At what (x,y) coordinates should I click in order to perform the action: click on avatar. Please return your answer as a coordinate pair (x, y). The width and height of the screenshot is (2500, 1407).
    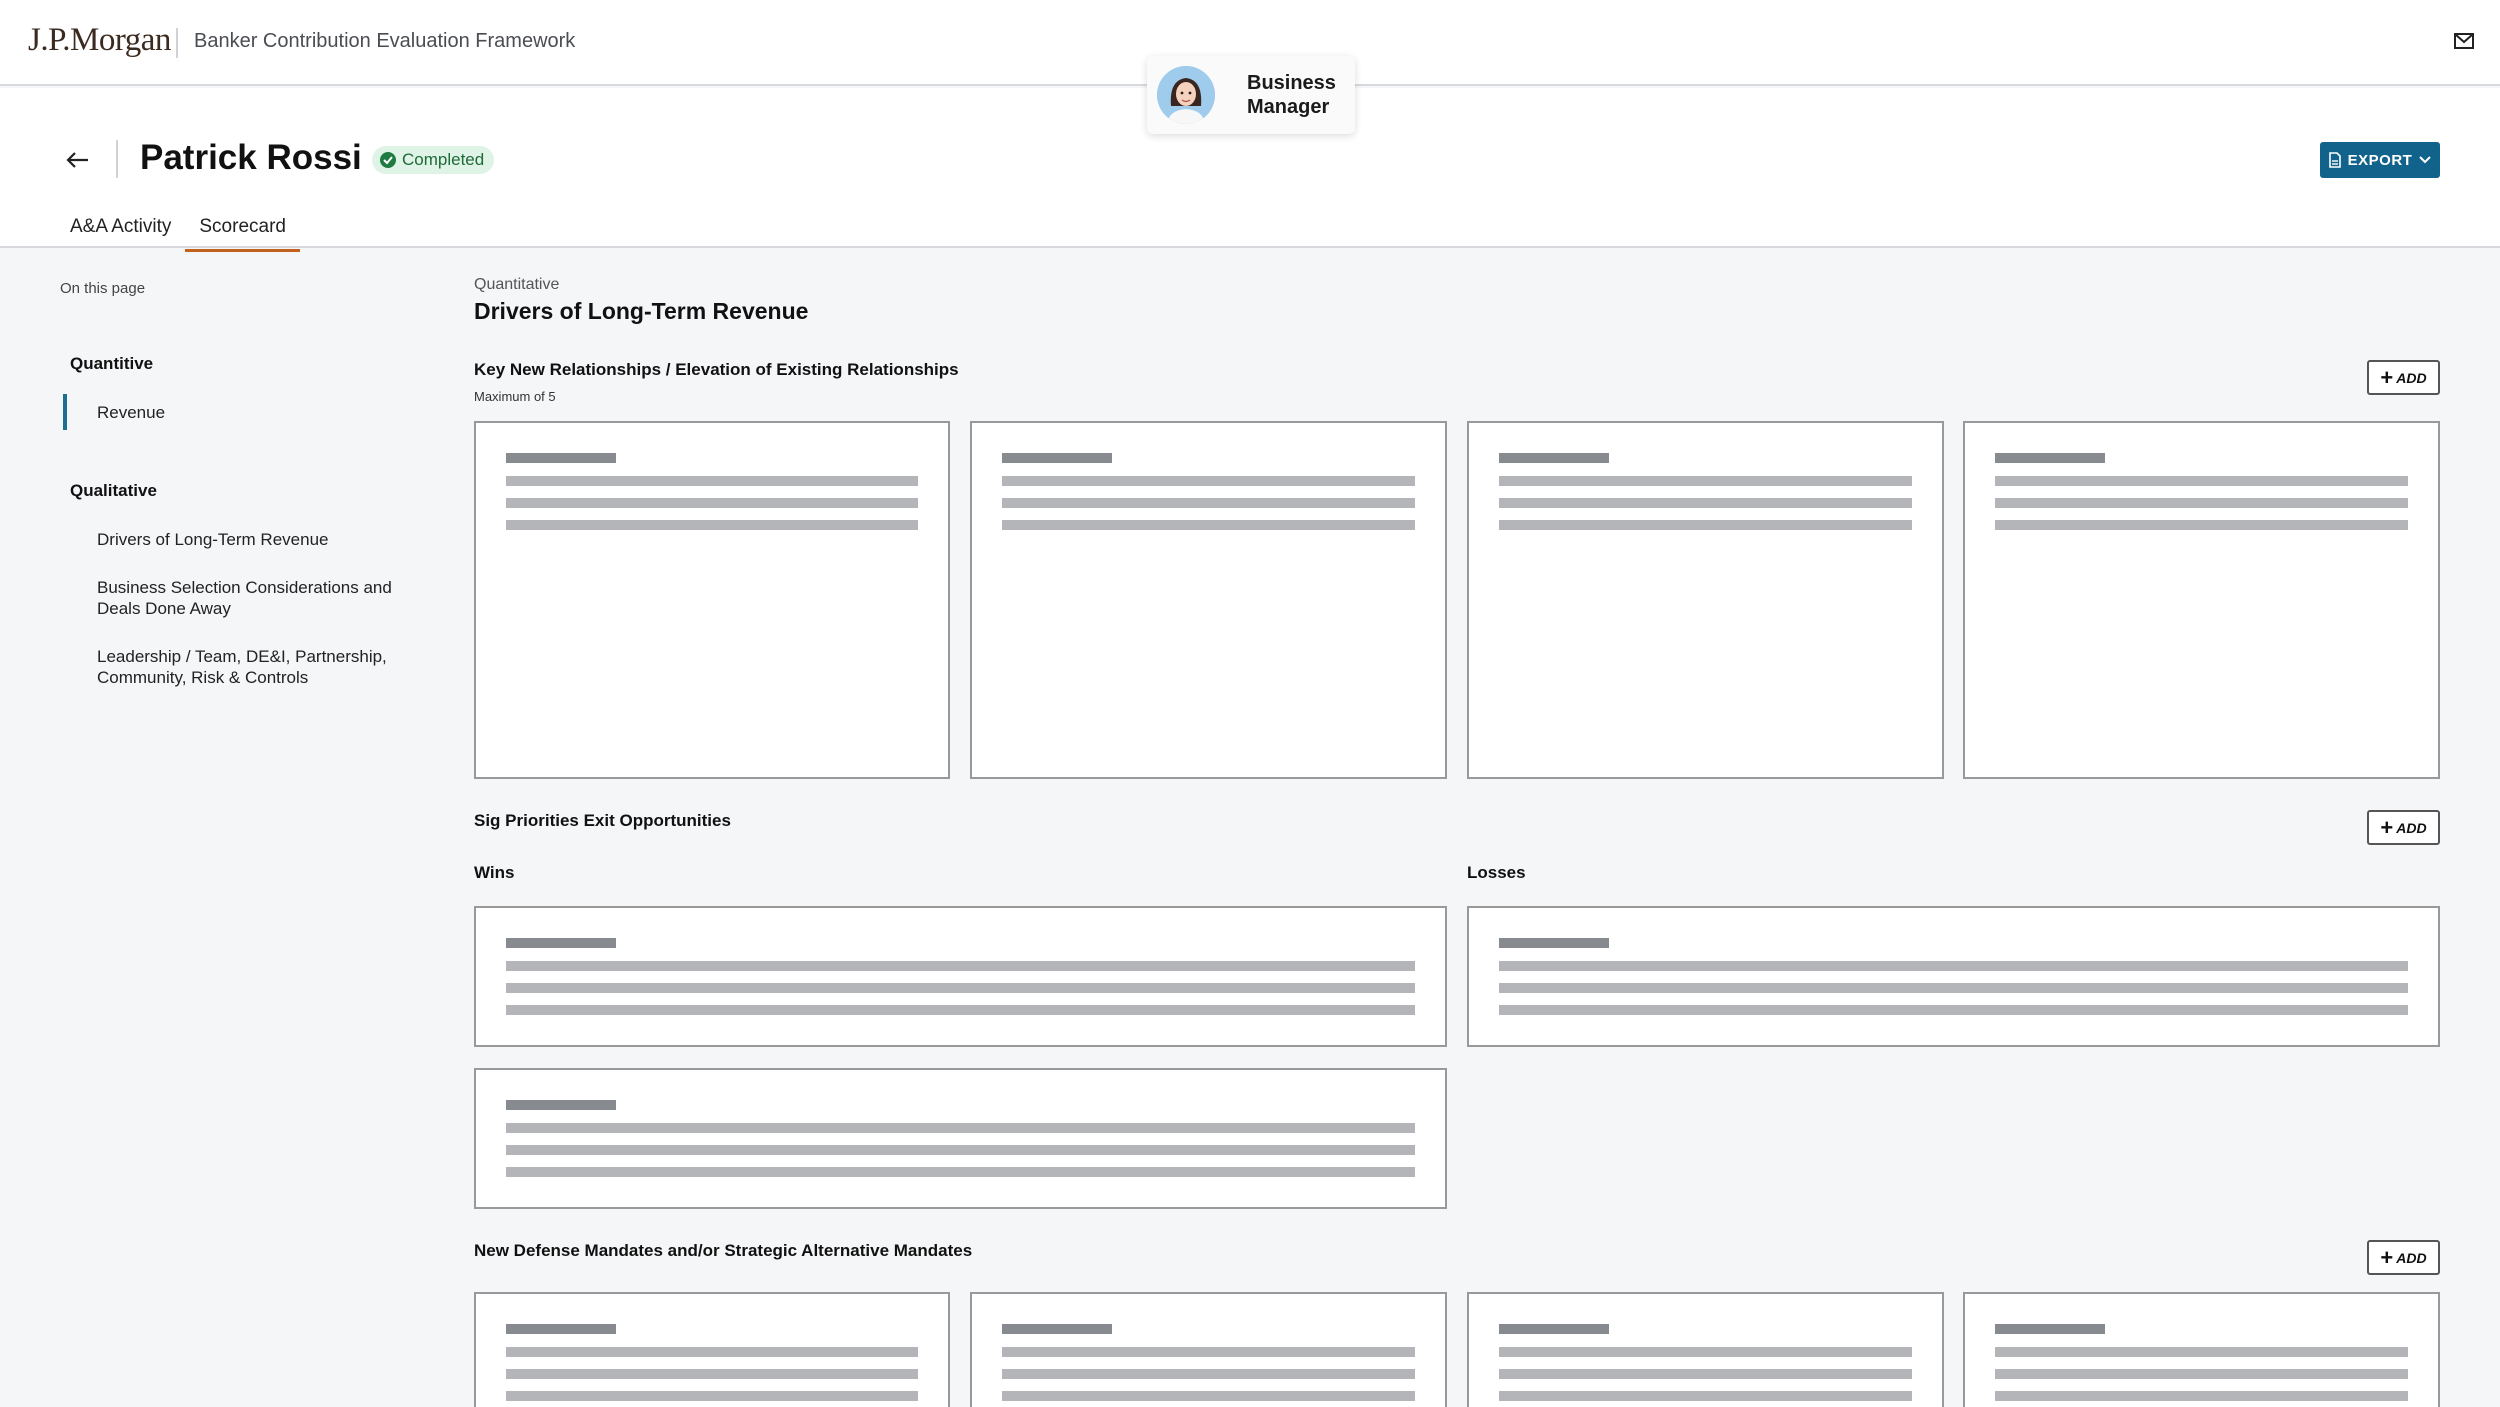
    Looking at the image, I should click on (1186, 95).